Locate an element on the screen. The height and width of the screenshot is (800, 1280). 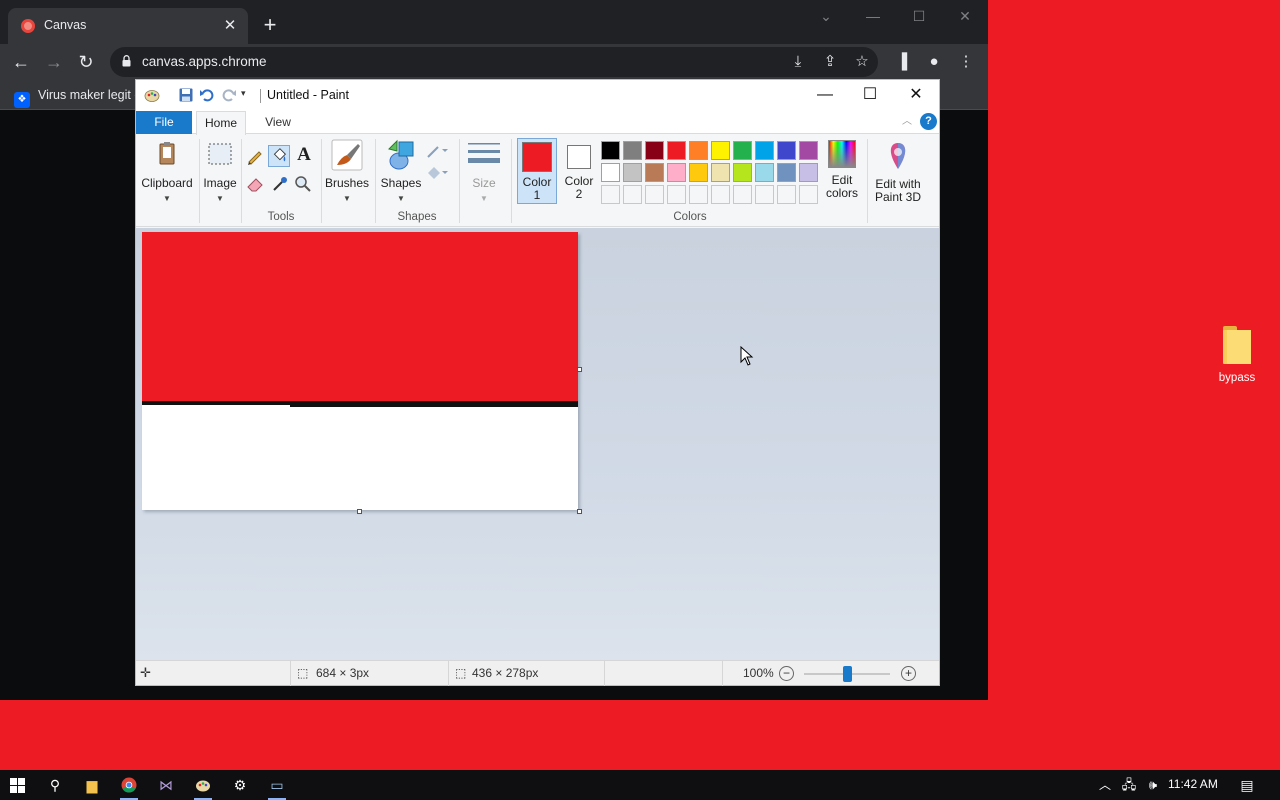
clipboard-button: Clipboard ▼ is located at coordinates (167, 172).